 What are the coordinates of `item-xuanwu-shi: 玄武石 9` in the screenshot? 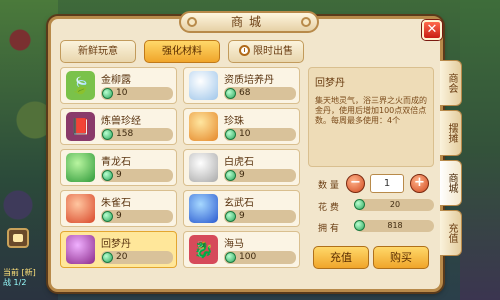 It's located at (241, 208).